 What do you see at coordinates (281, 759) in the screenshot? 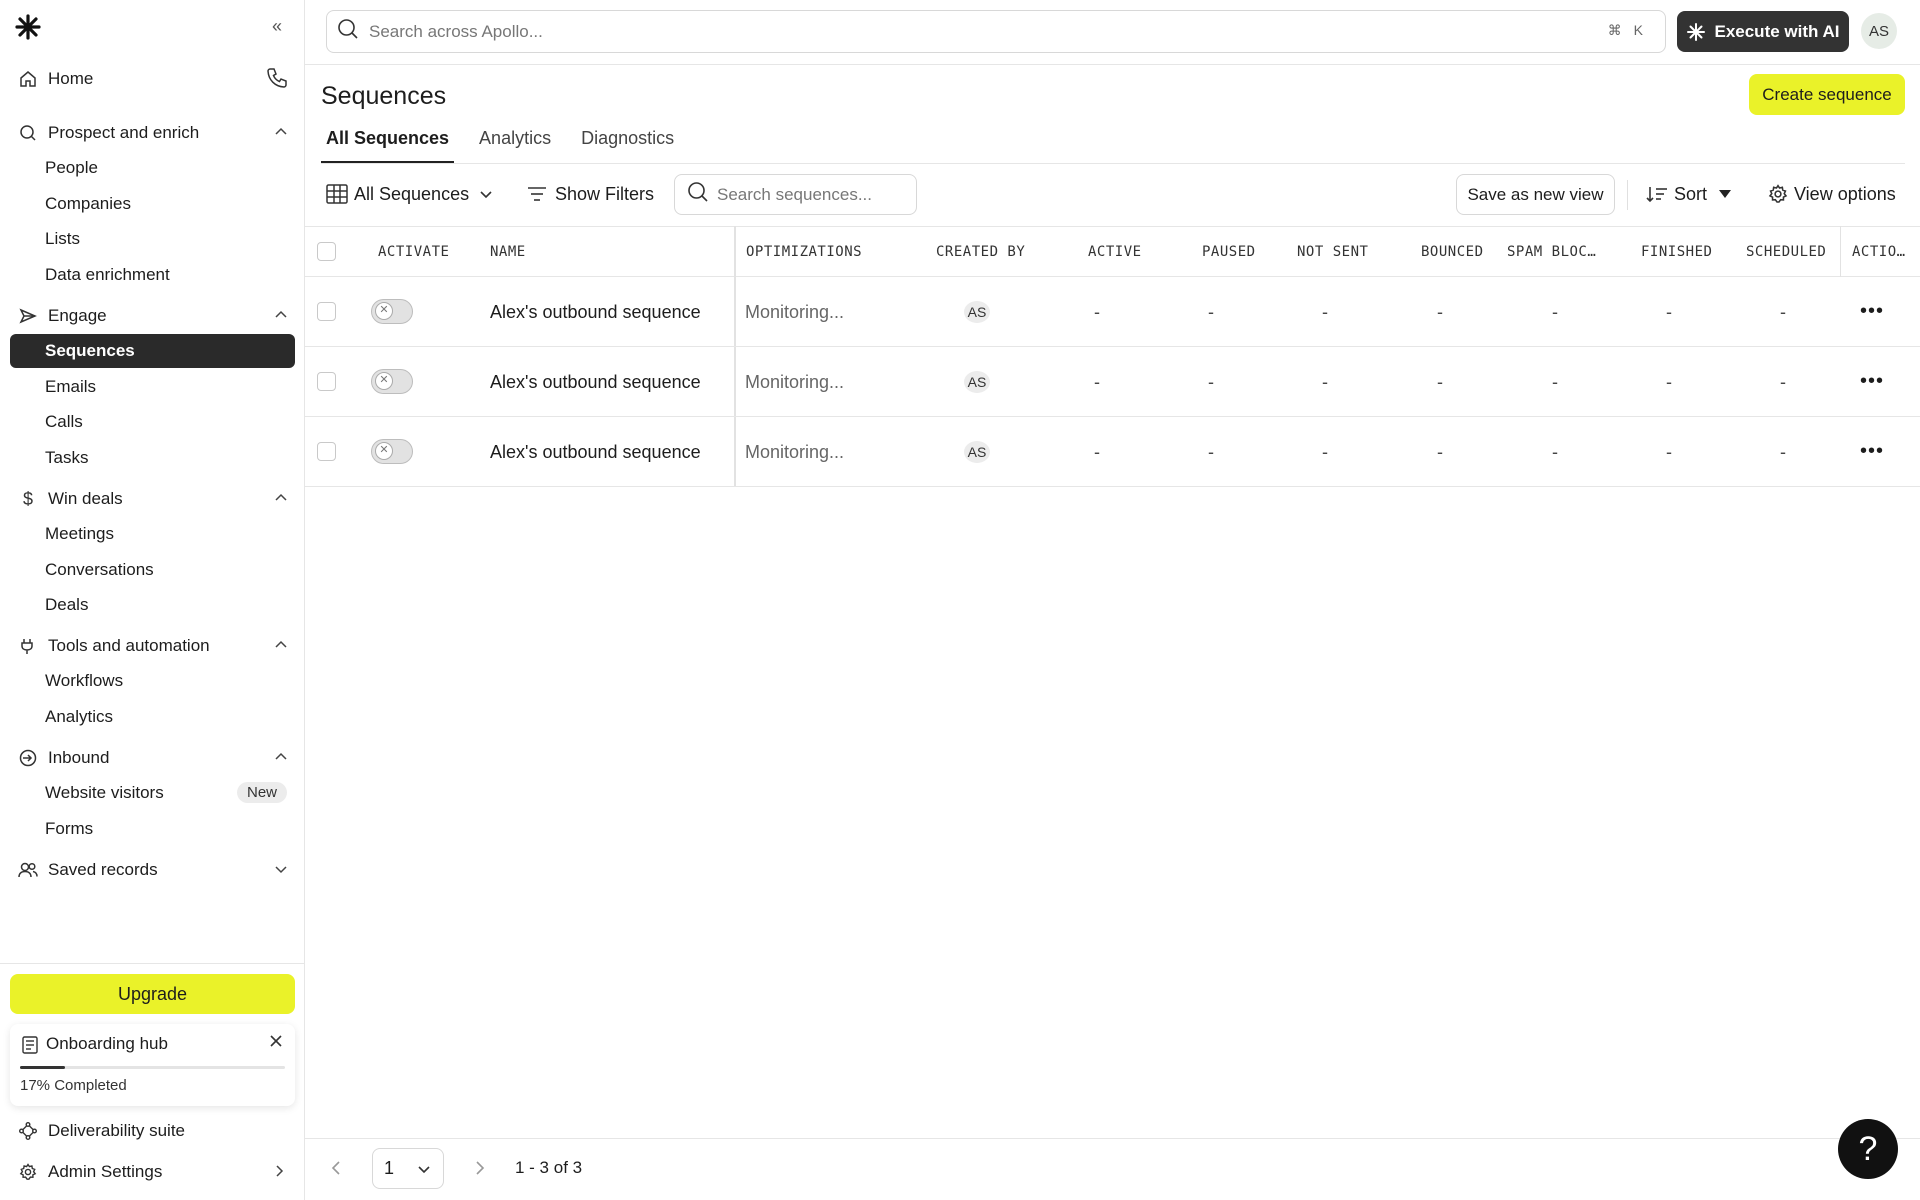
I see `chevron-up-icon` at bounding box center [281, 759].